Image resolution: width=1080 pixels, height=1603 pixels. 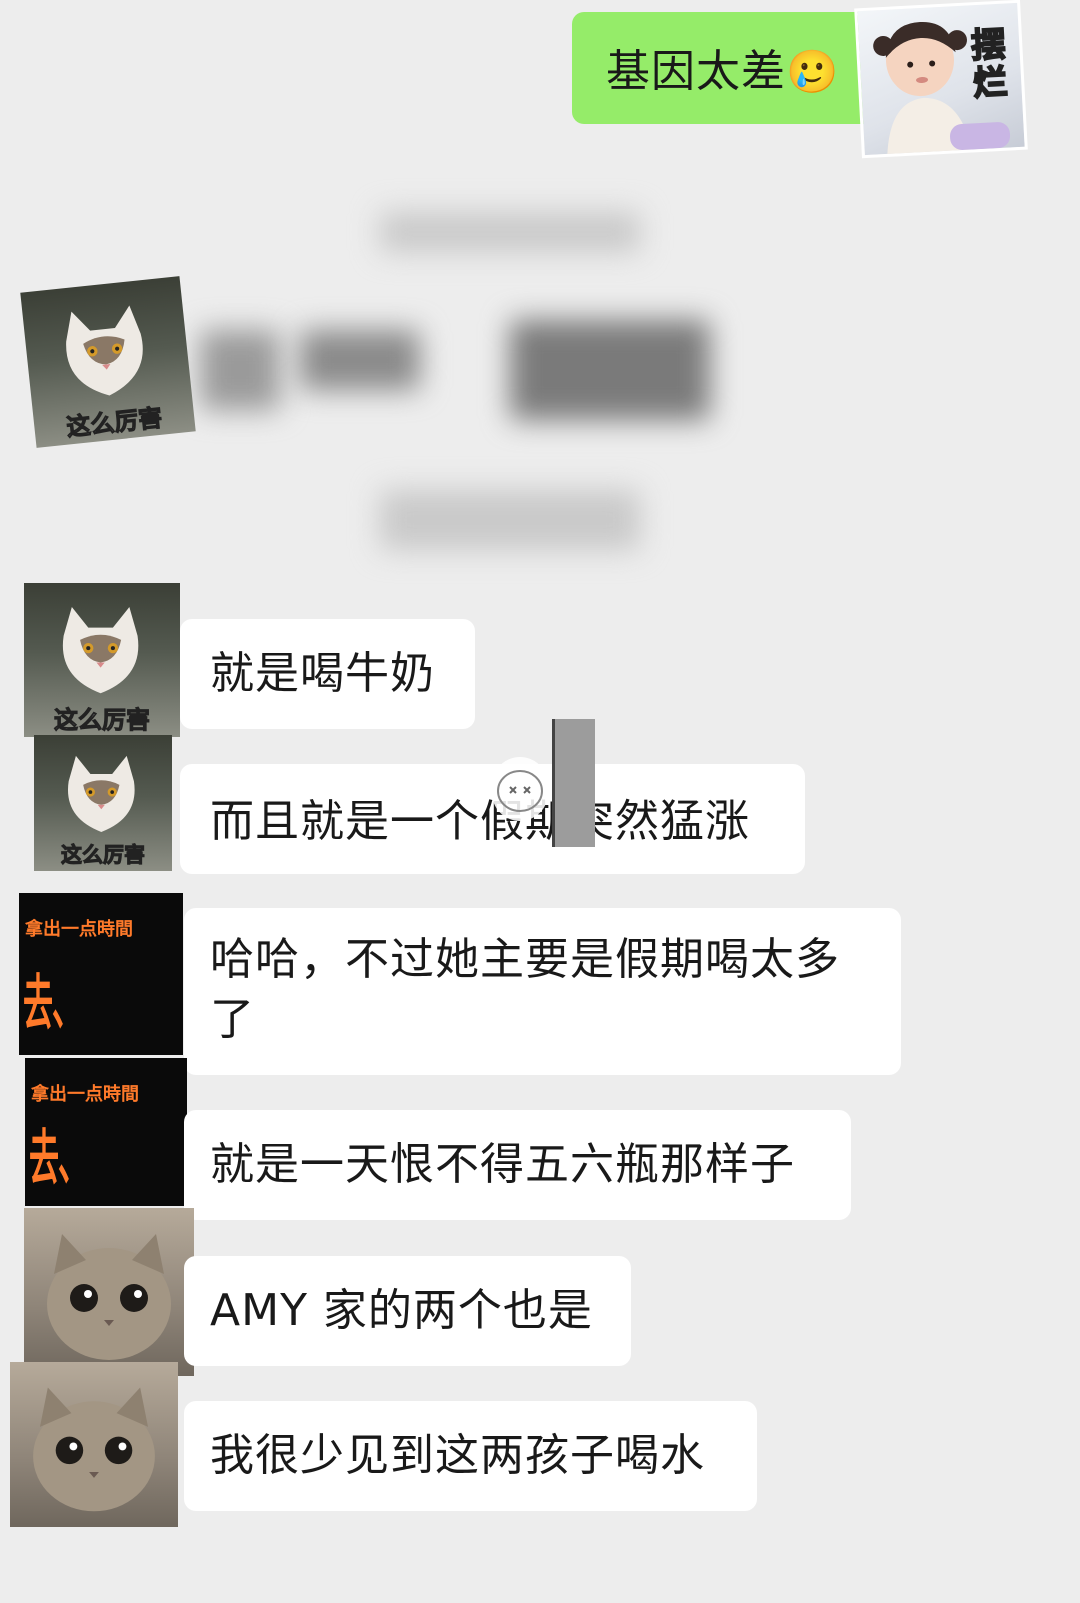 What do you see at coordinates (542, 991) in the screenshot?
I see `incoming-message-bubble: 哈哈，不过她主要是假期喝太多 了` at bounding box center [542, 991].